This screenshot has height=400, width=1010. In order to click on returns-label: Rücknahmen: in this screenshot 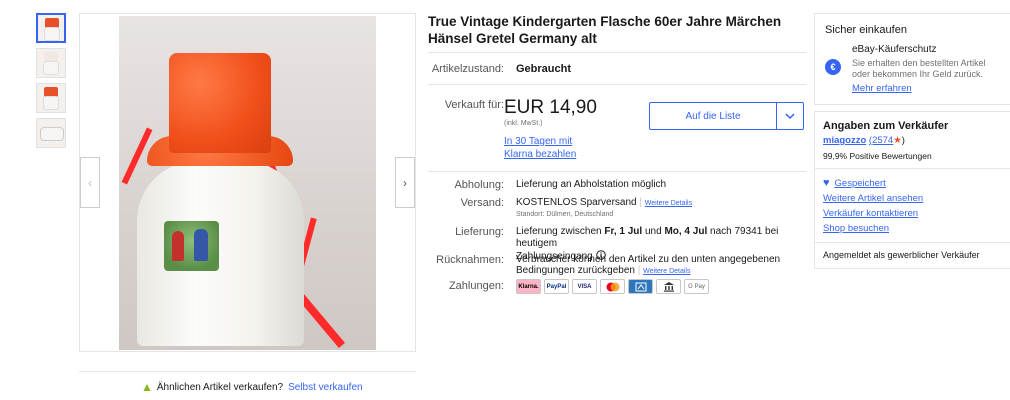, I will do `click(470, 260)`.